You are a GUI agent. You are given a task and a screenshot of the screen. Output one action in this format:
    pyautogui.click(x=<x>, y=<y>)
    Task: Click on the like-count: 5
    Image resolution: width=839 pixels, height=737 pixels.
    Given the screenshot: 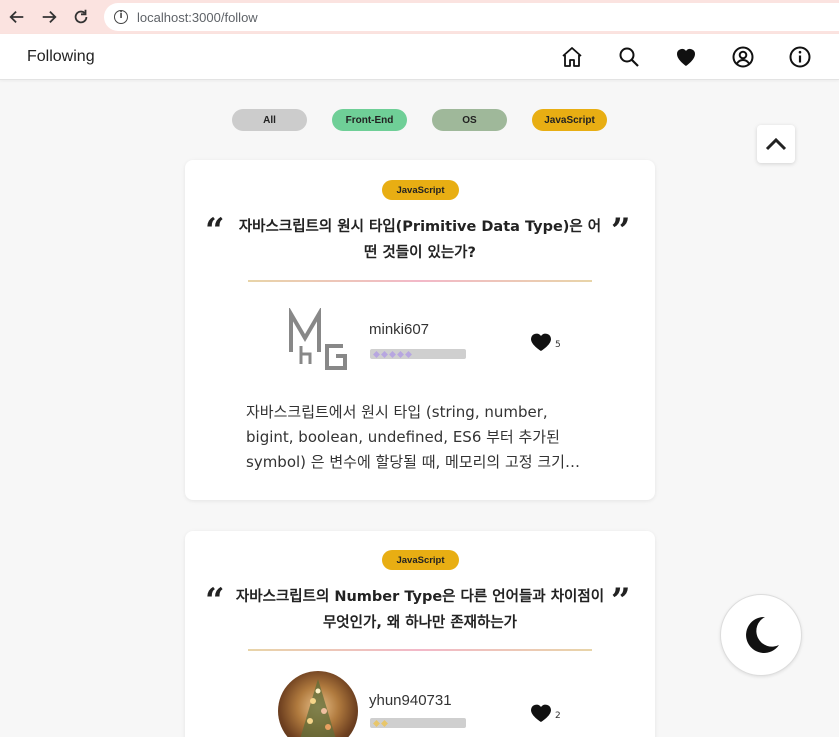 What is the action you would take?
    pyautogui.click(x=558, y=345)
    